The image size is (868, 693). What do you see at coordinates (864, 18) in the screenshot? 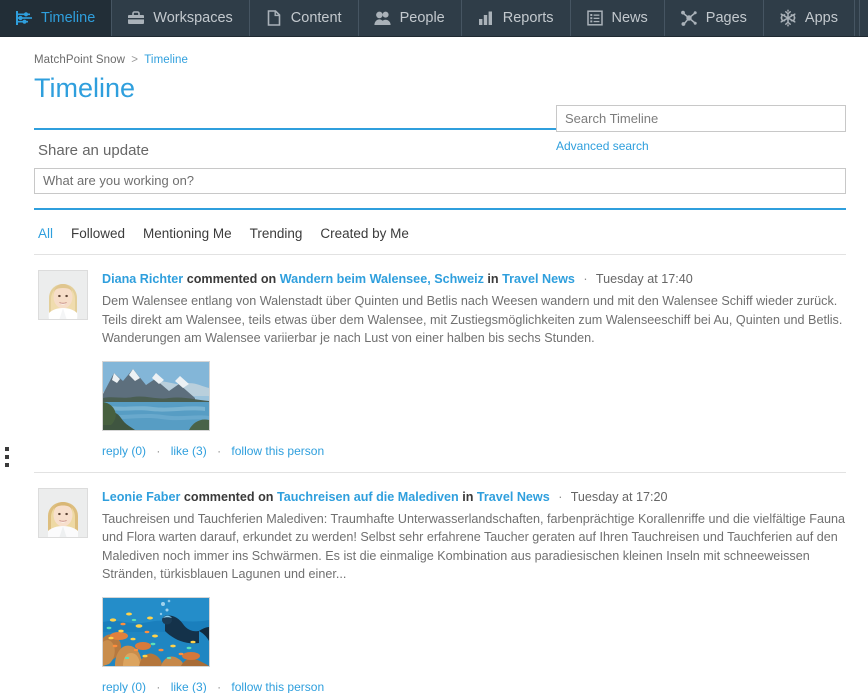
I see `nav-end` at bounding box center [864, 18].